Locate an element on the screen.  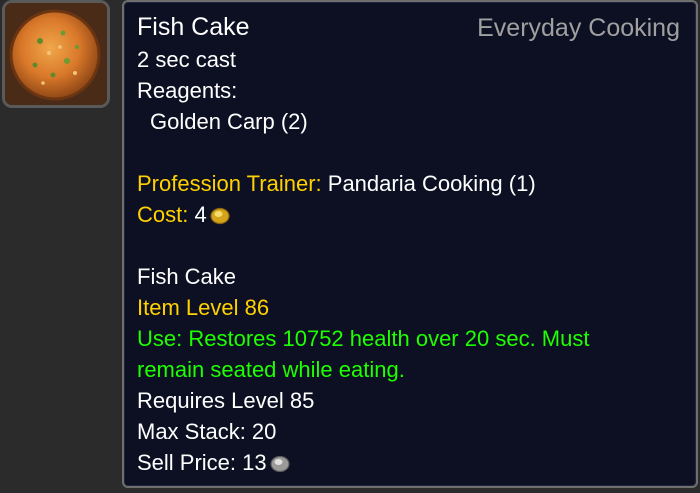
sell-price-line: Sell Price: 13 is located at coordinates (213, 464).